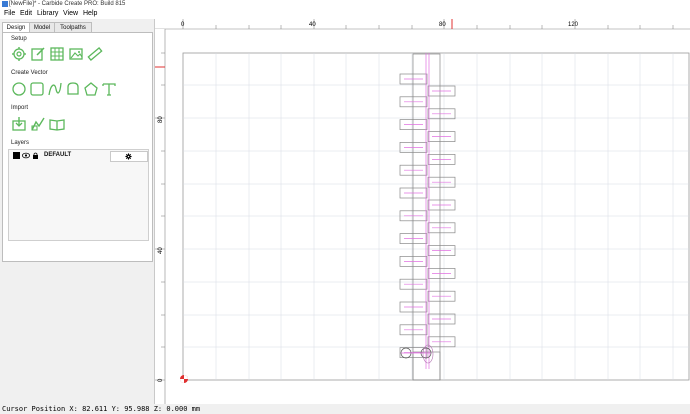  Describe the element at coordinates (442, 25) in the screenshot. I see `ruler-x-label: 80` at that location.